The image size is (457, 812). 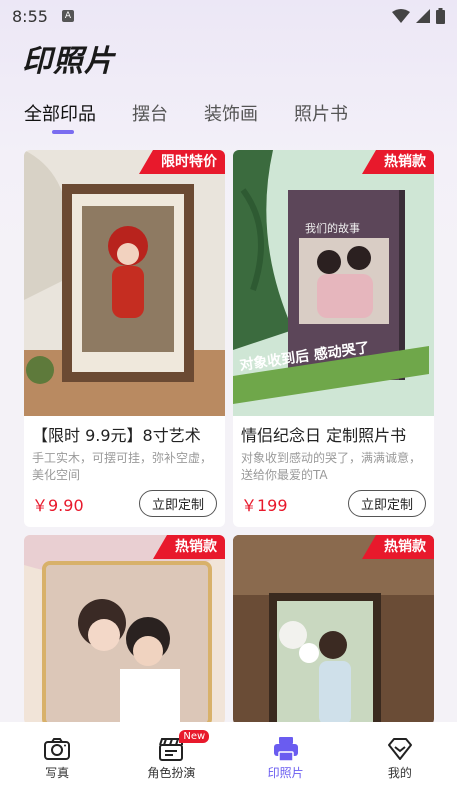 I want to click on battery-icon, so click(x=440, y=16).